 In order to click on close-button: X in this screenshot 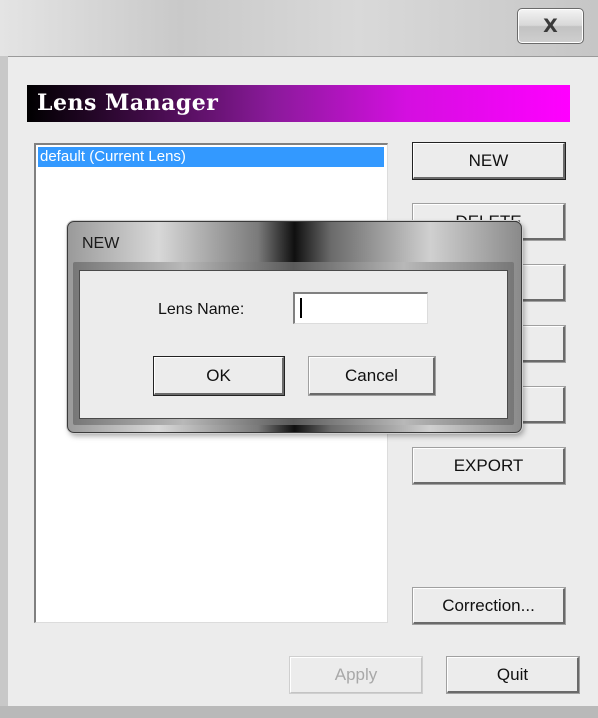, I will do `click(550, 26)`.